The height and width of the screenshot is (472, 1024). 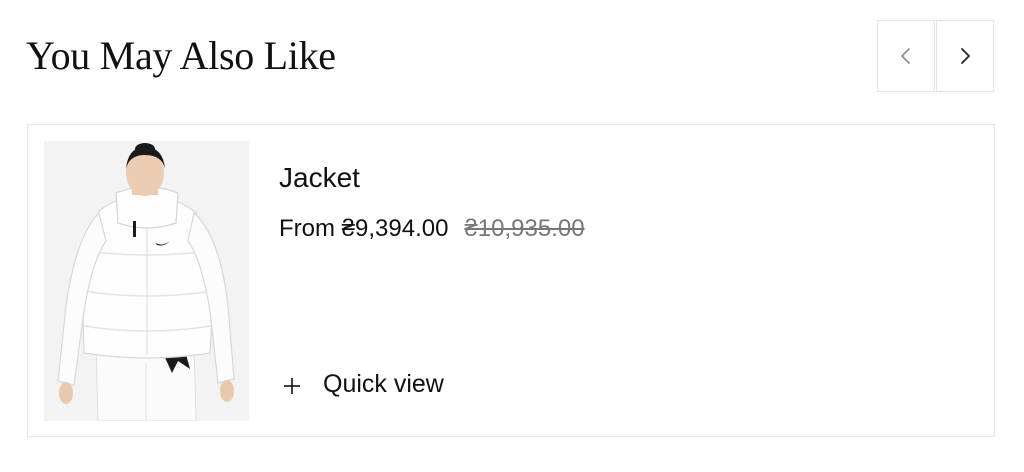 I want to click on carousel-next-button, so click(x=965, y=56).